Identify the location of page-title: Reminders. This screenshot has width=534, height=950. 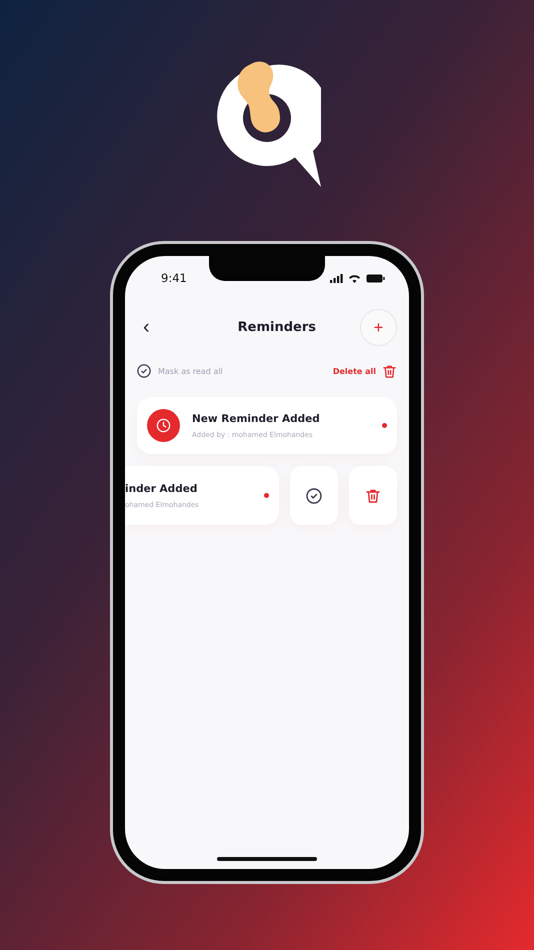
(277, 327).